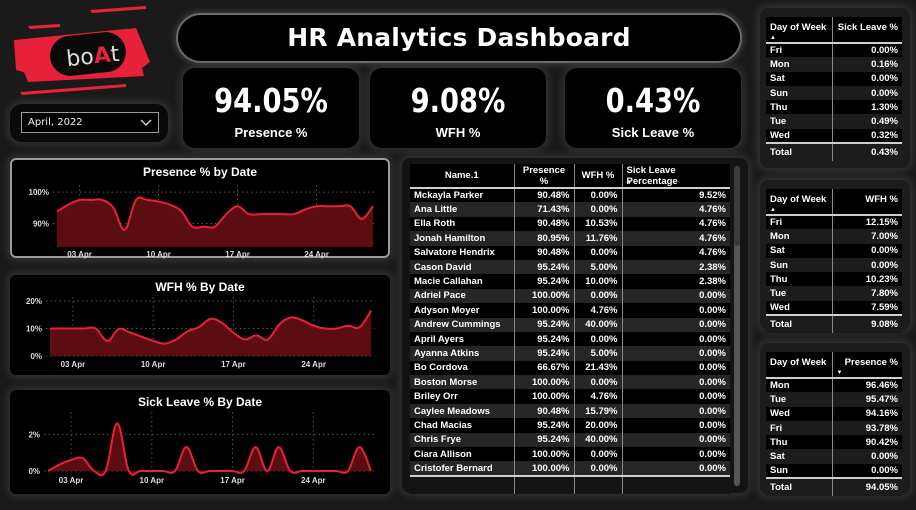 The height and width of the screenshot is (510, 916). I want to click on table-row: Ella Roth 90.48% 10.53% 4.76%, so click(570, 224).